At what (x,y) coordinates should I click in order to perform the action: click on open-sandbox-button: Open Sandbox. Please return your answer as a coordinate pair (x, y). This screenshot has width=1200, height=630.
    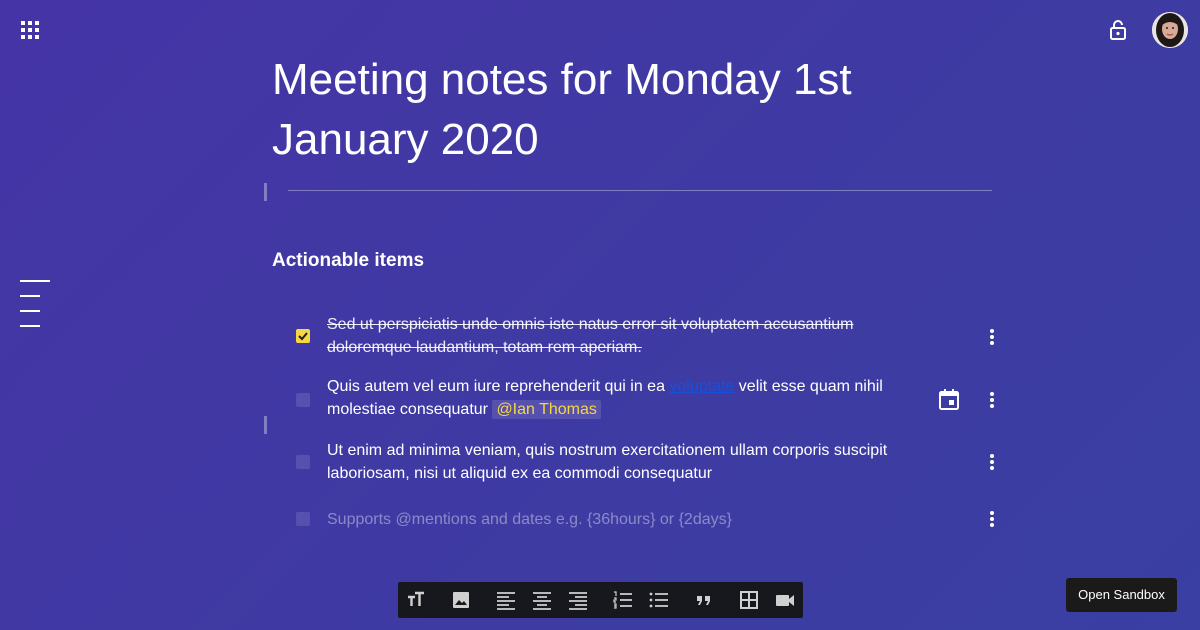
    Looking at the image, I should click on (1121, 595).